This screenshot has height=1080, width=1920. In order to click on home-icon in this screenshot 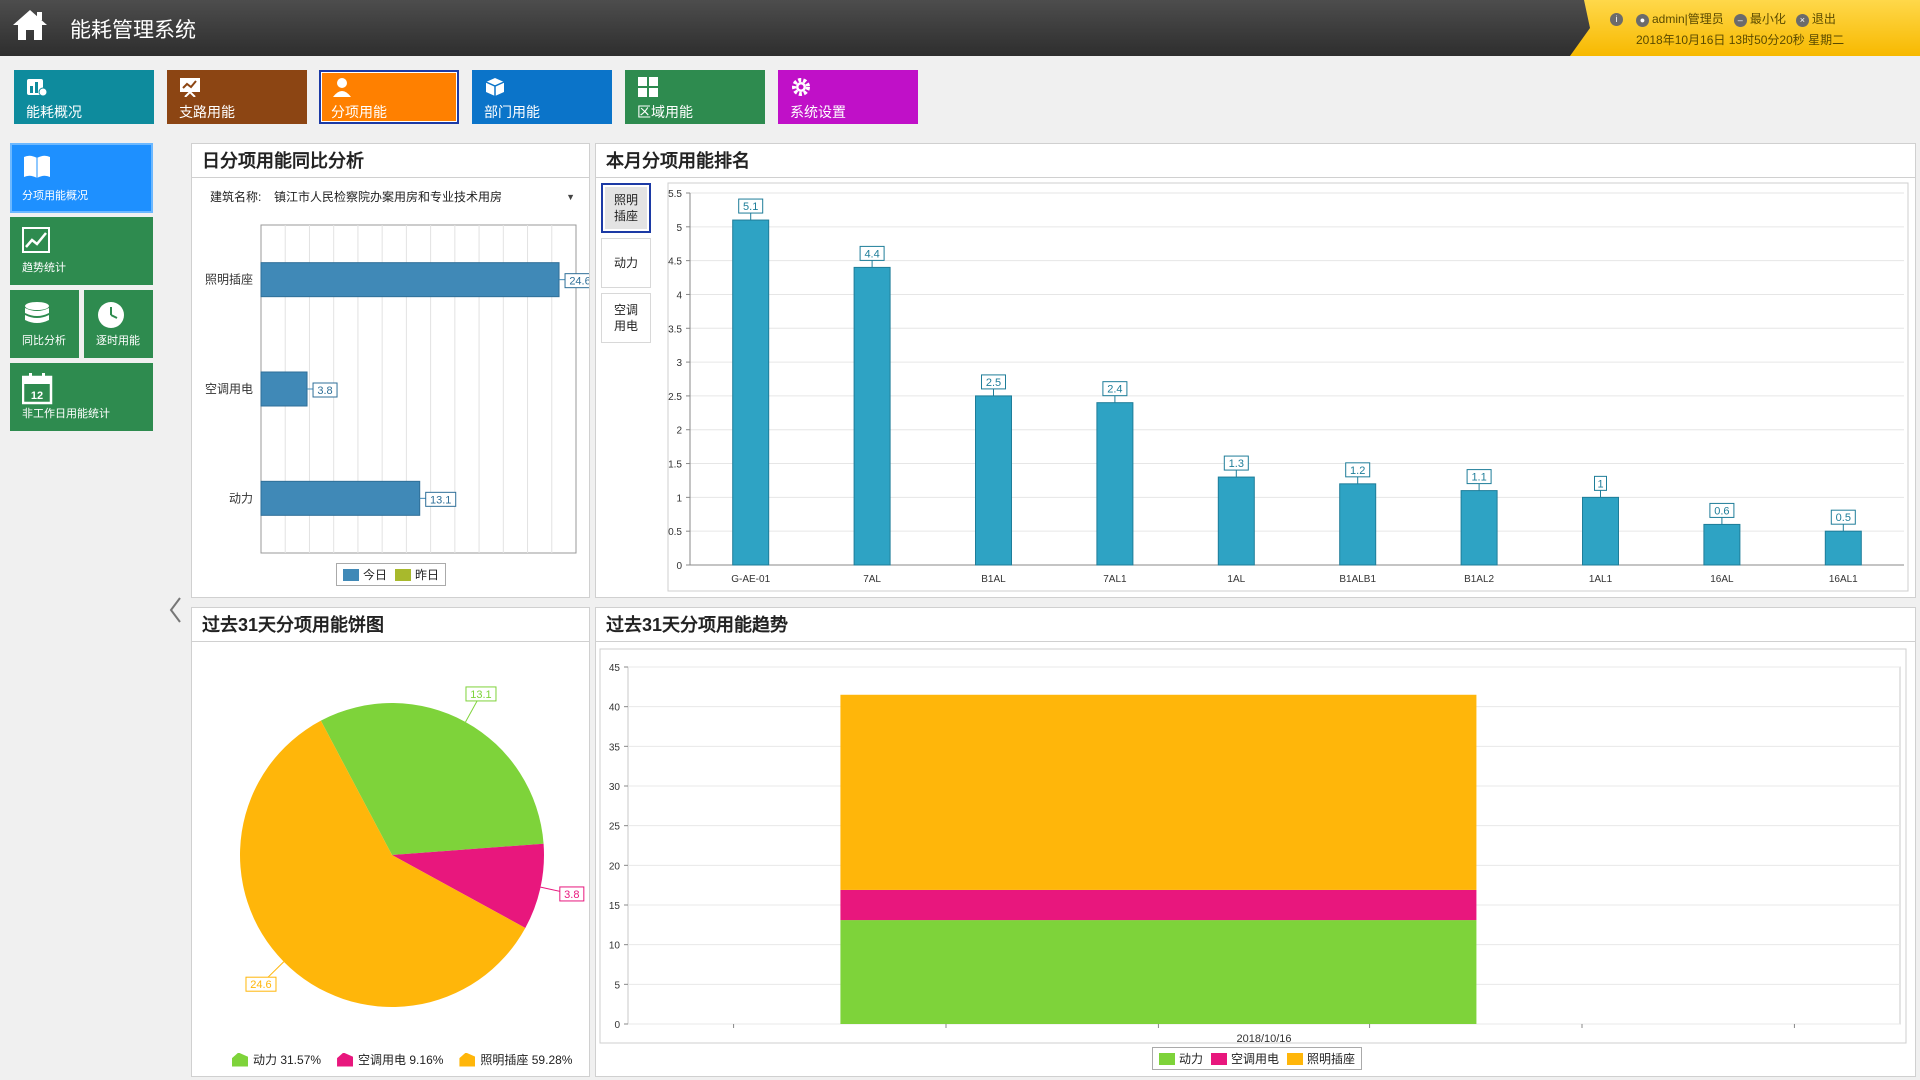, I will do `click(30, 26)`.